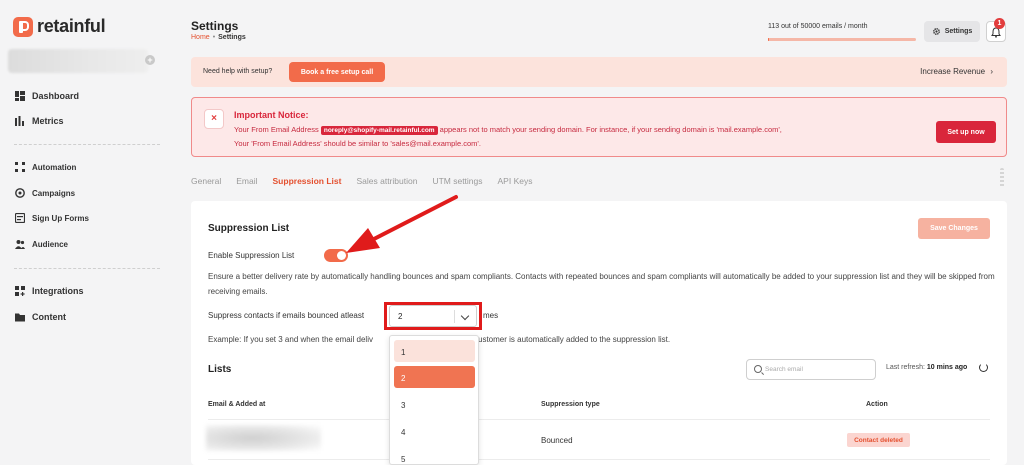 Image resolution: width=1024 pixels, height=465 pixels. I want to click on annotation-arrow, so click(402, 224).